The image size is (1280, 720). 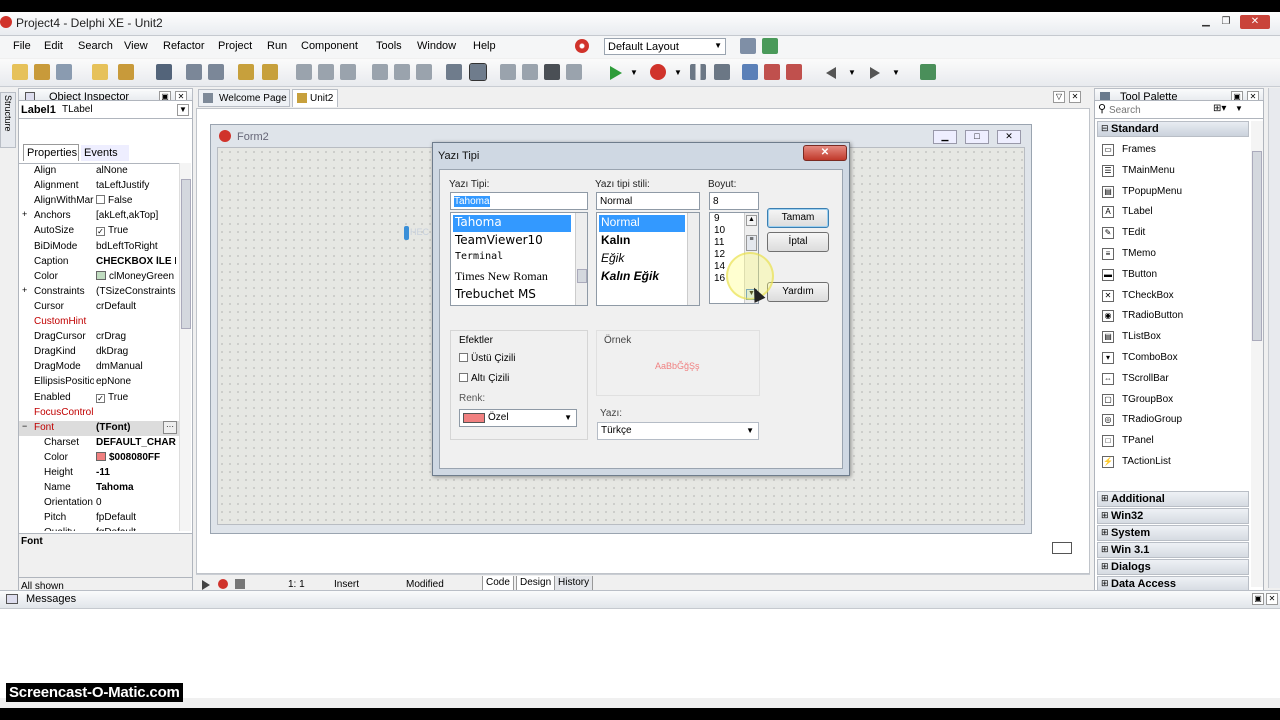 I want to click on property-value: [akLeft,akTop], so click(x=136, y=215).